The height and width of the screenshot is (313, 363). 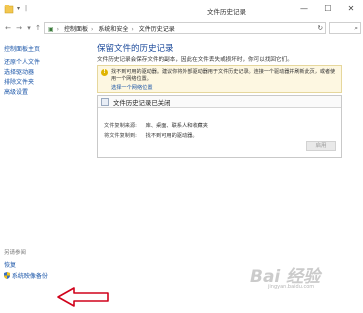 What do you see at coordinates (181, 10) in the screenshot?
I see `title-bar: ▾ | 文件历史记录 — ☐ ✕` at bounding box center [181, 10].